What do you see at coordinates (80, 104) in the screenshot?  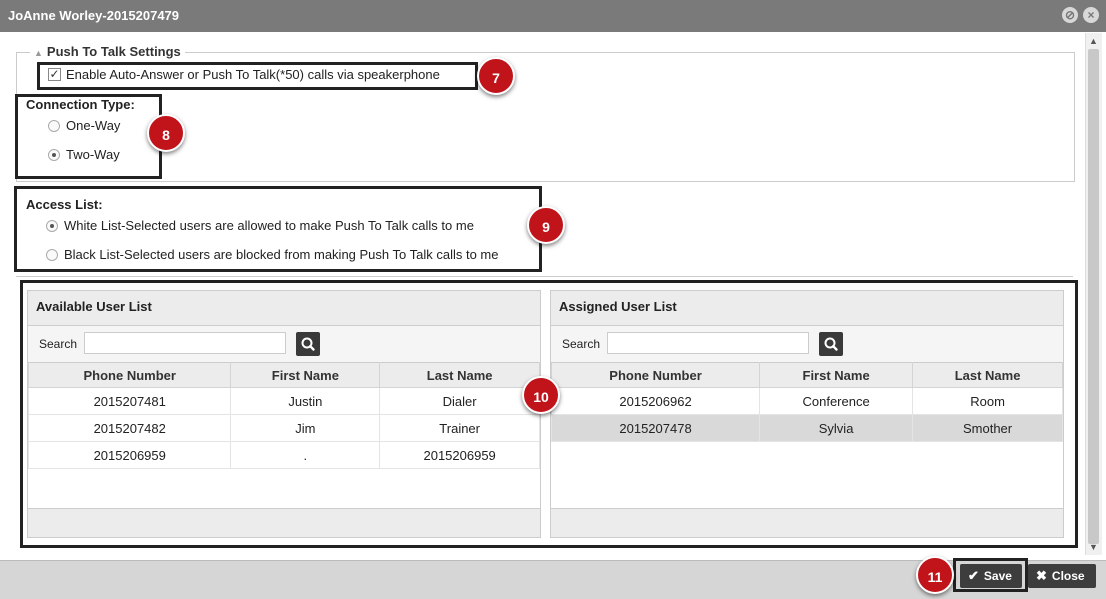 I see `connection-type-label: Connection Type:` at bounding box center [80, 104].